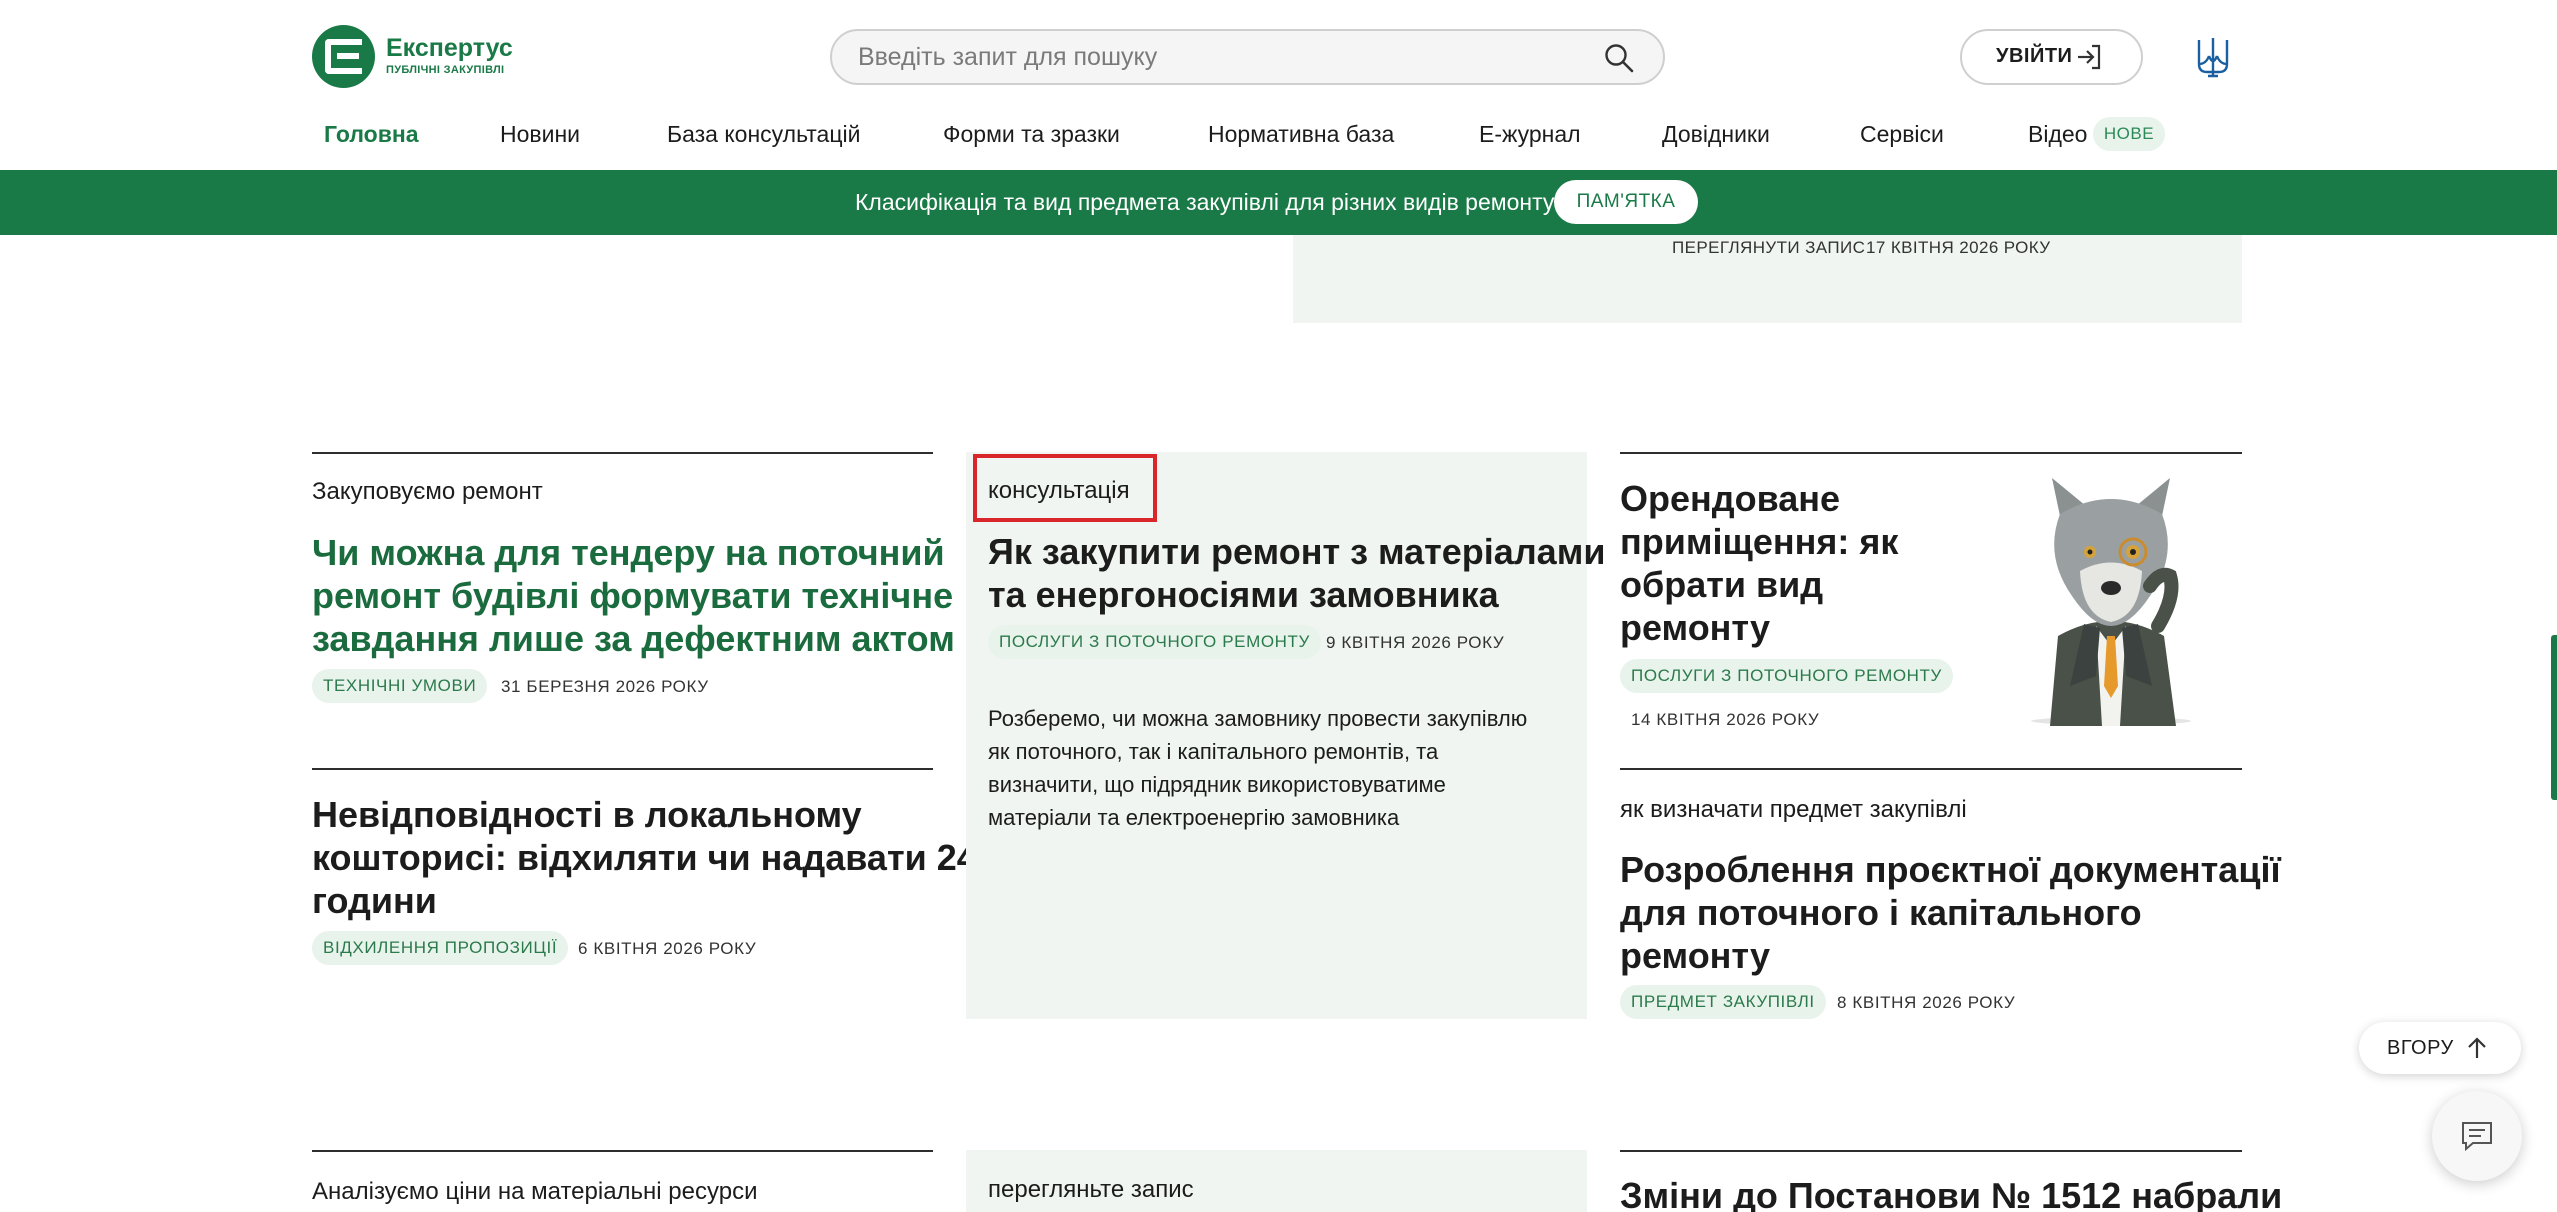 This screenshot has width=2557, height=1212. I want to click on search-icon, so click(1619, 58).